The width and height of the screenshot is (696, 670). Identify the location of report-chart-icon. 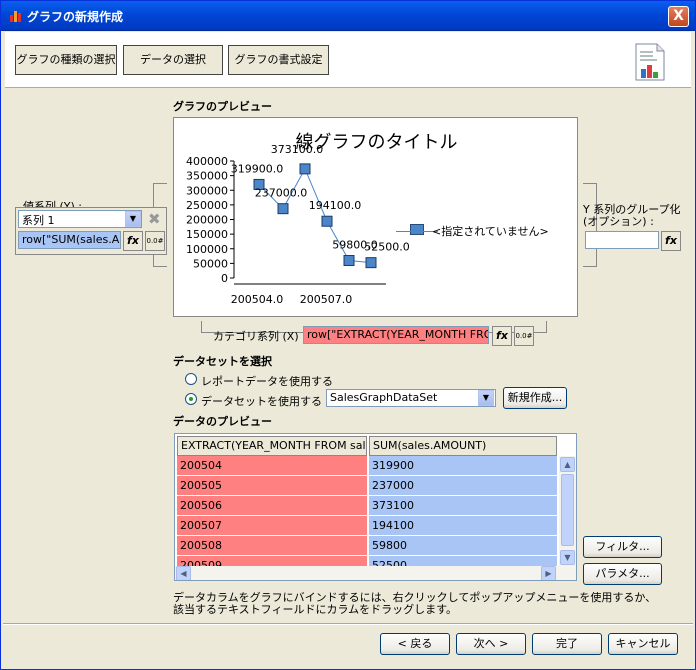
(650, 62).